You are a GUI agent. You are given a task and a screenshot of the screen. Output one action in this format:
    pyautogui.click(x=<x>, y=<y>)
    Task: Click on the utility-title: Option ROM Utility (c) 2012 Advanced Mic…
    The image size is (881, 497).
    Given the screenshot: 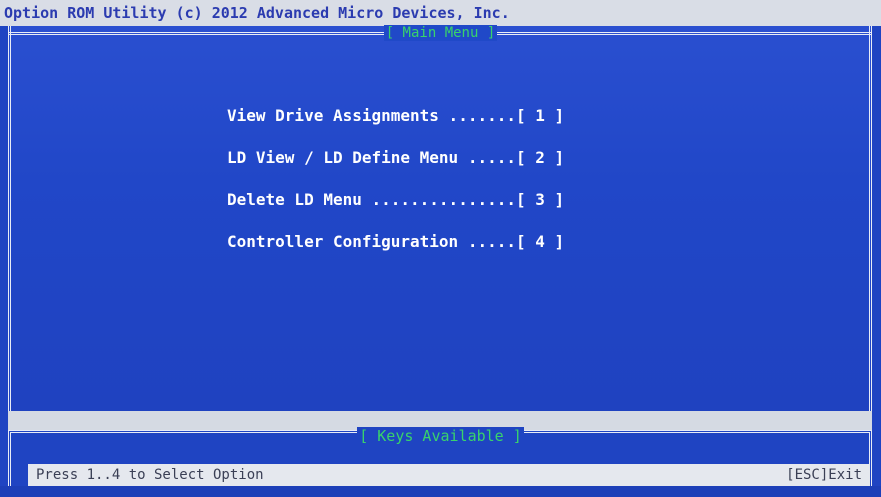 What is the action you would take?
    pyautogui.click(x=257, y=13)
    